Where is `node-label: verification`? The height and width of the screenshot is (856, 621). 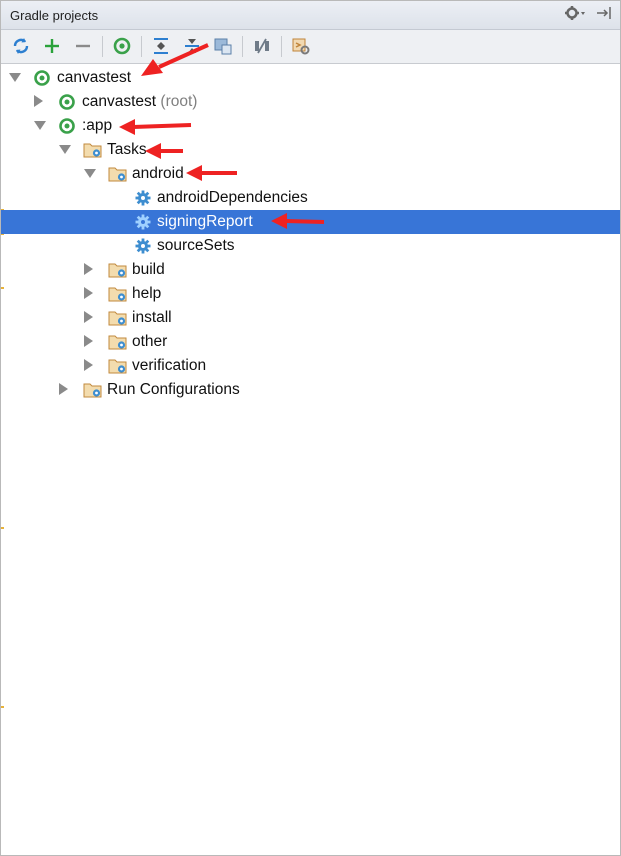
node-label: verification is located at coordinates (169, 365).